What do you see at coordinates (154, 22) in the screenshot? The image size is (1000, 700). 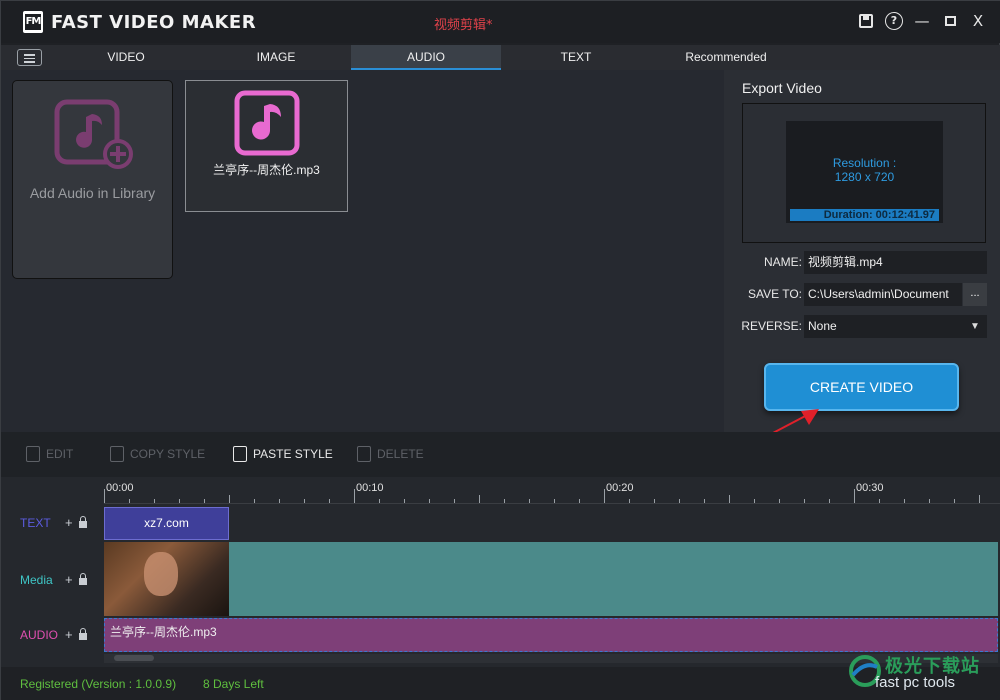 I see `app-name: FAST VIDEO MAKER` at bounding box center [154, 22].